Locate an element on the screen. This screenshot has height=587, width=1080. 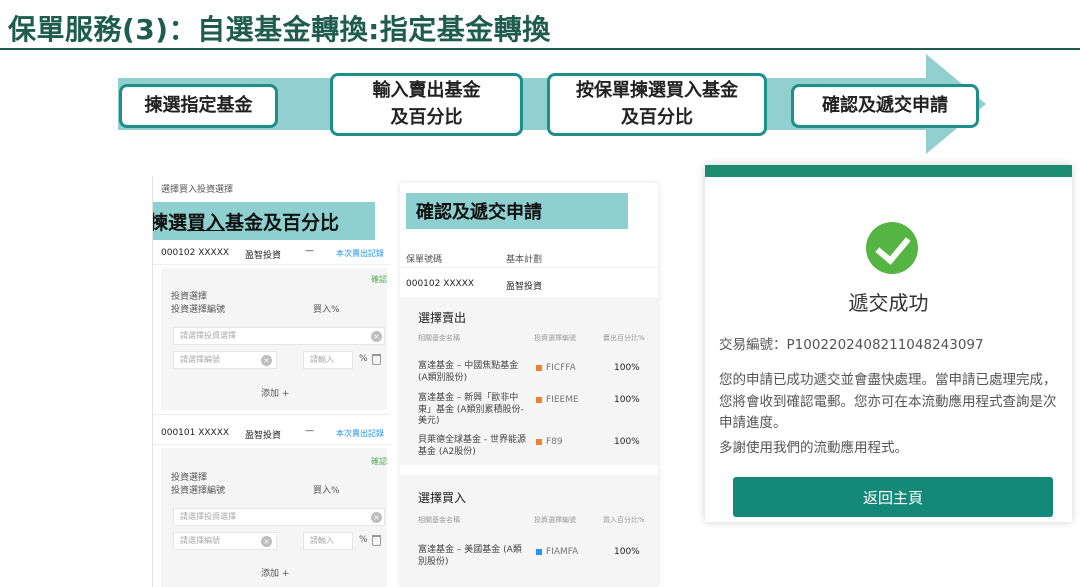
sell-fund-code: FICFFA is located at coordinates (556, 368).